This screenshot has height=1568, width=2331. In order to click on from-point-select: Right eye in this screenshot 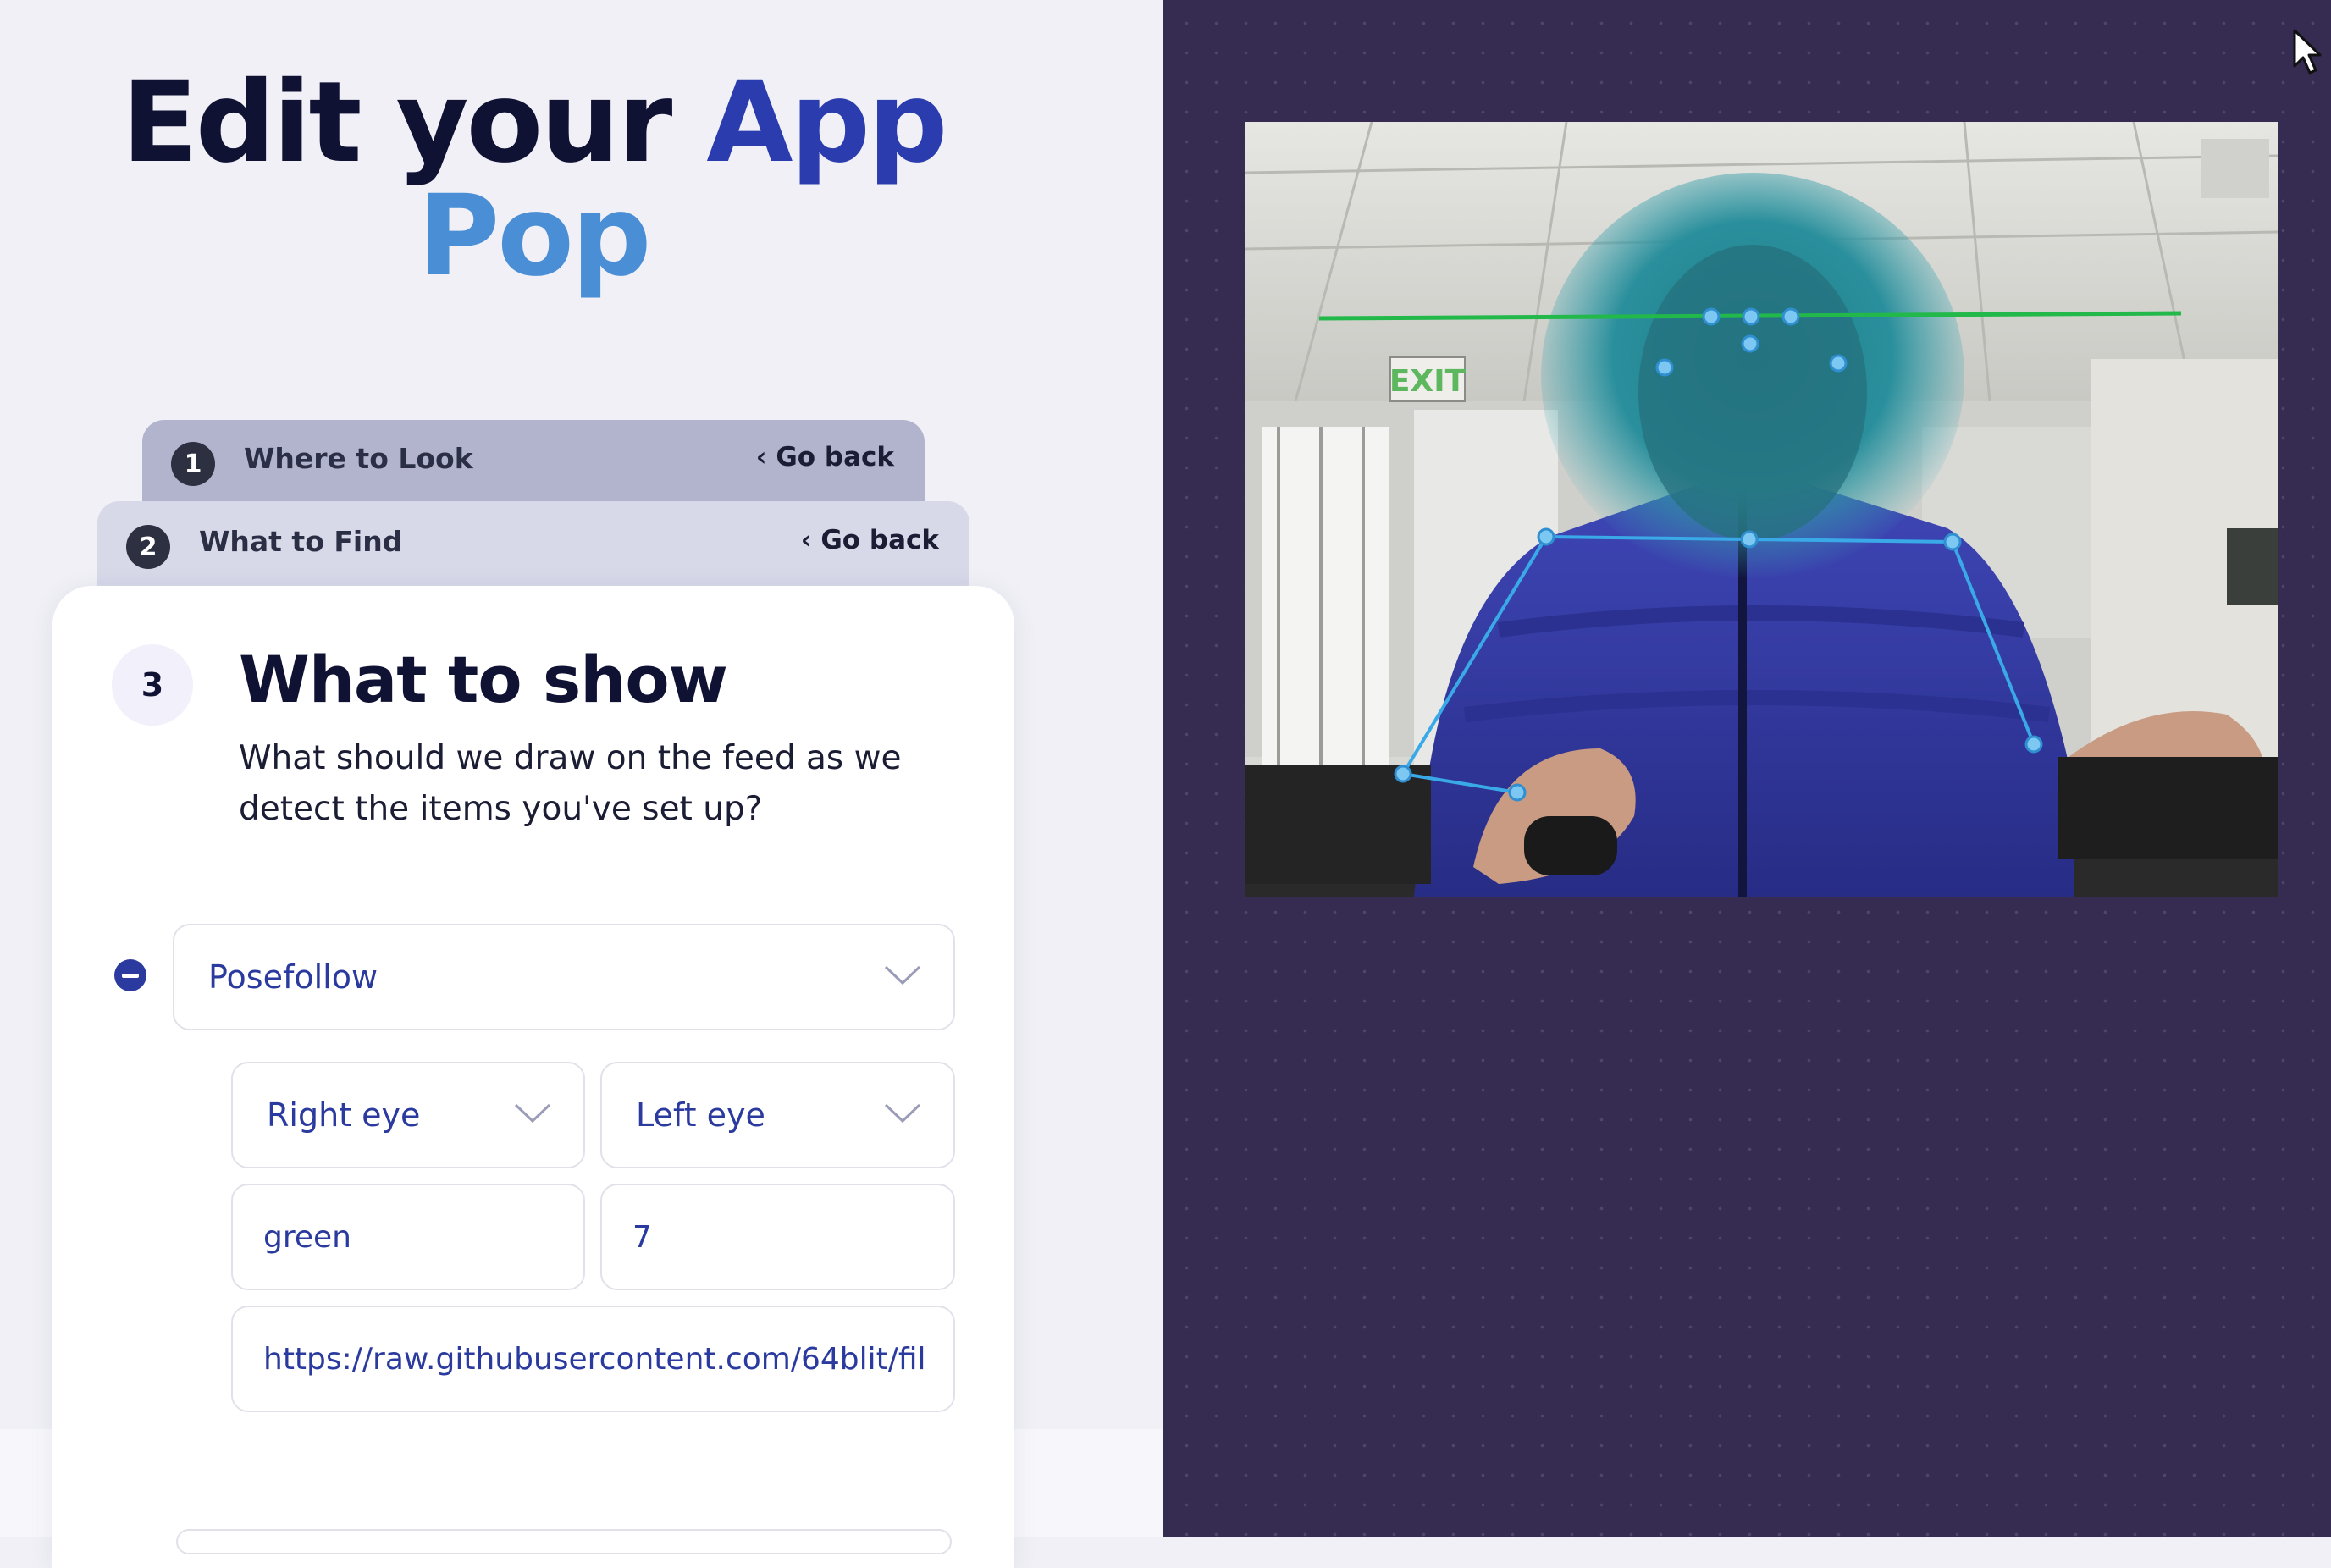, I will do `click(408, 1115)`.